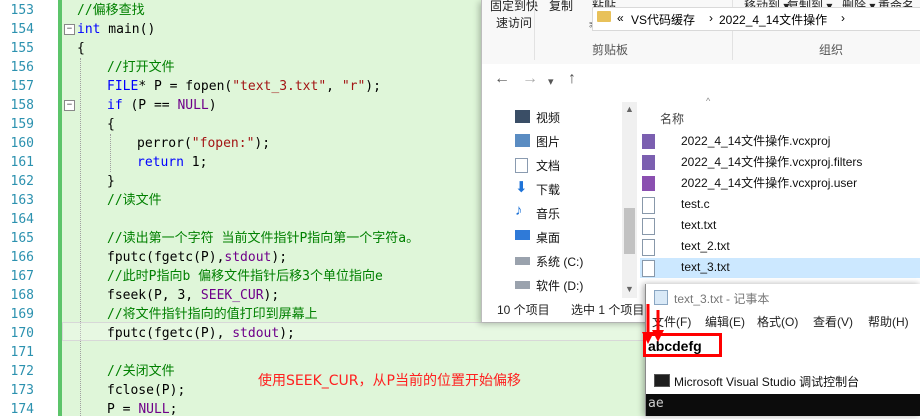 The width and height of the screenshot is (920, 419). What do you see at coordinates (522, 140) in the screenshot?
I see `pictures-icon` at bounding box center [522, 140].